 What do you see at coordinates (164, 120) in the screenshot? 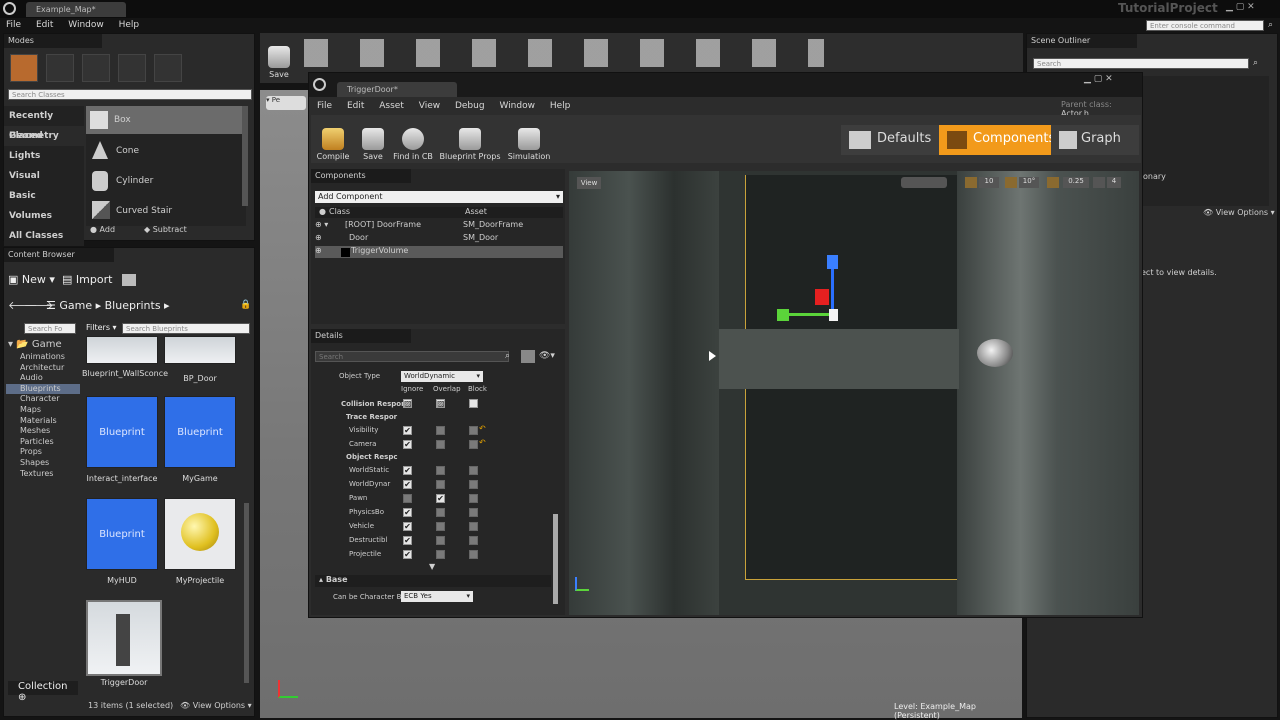
I see `list-item-box: Box` at bounding box center [164, 120].